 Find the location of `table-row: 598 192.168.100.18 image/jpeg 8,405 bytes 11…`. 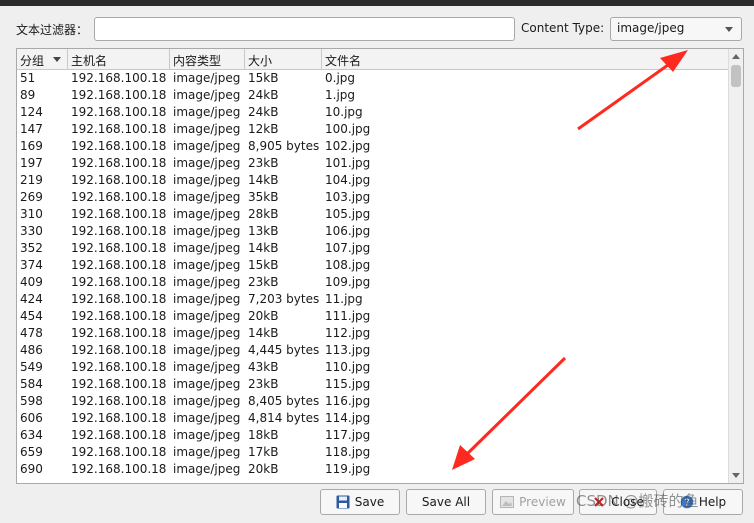

table-row: 598 192.168.100.18 image/jpeg 8,405 bytes 11… is located at coordinates (373, 401).